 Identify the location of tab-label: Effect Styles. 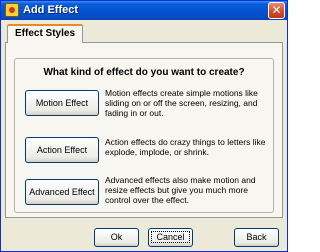
(45, 33).